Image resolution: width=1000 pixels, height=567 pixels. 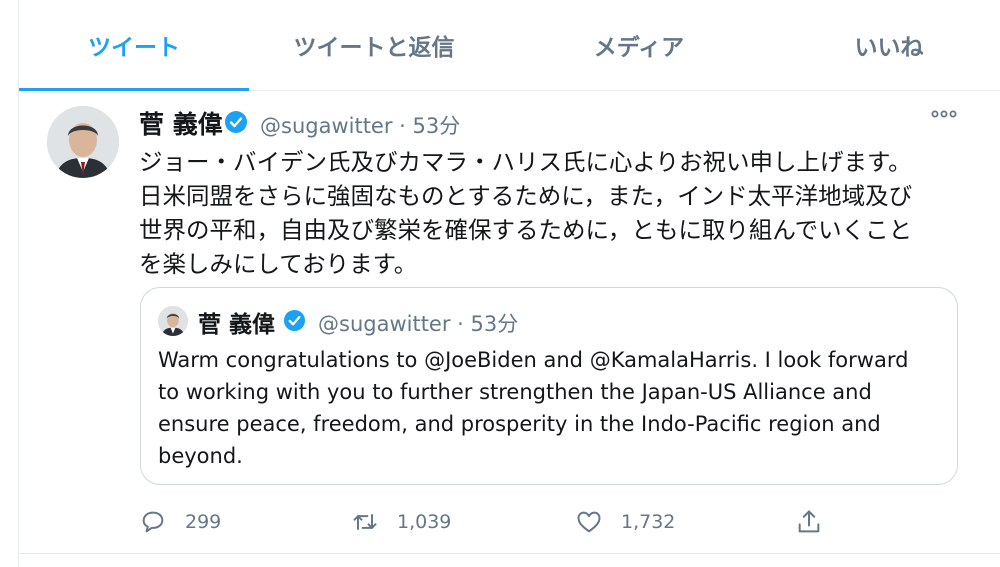 I want to click on retweet-count: 1,039, so click(x=424, y=522).